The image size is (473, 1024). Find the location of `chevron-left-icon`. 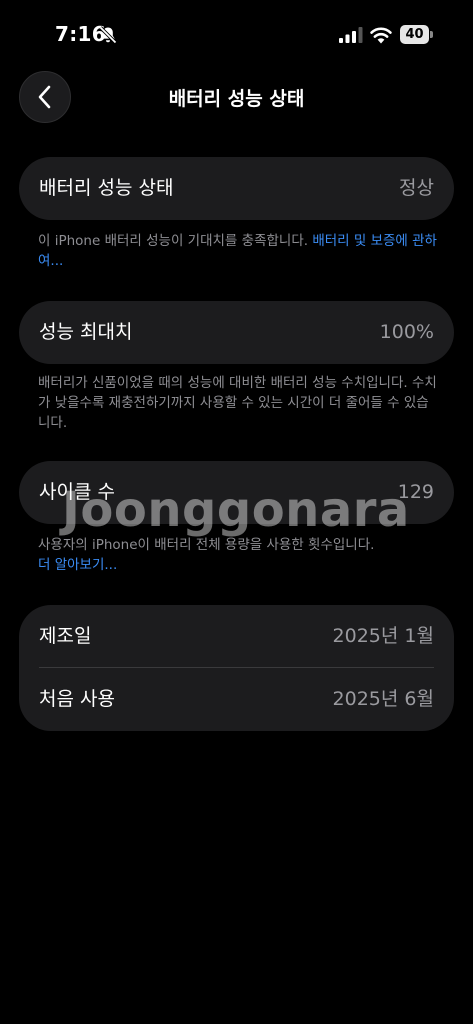

chevron-left-icon is located at coordinates (44, 97).